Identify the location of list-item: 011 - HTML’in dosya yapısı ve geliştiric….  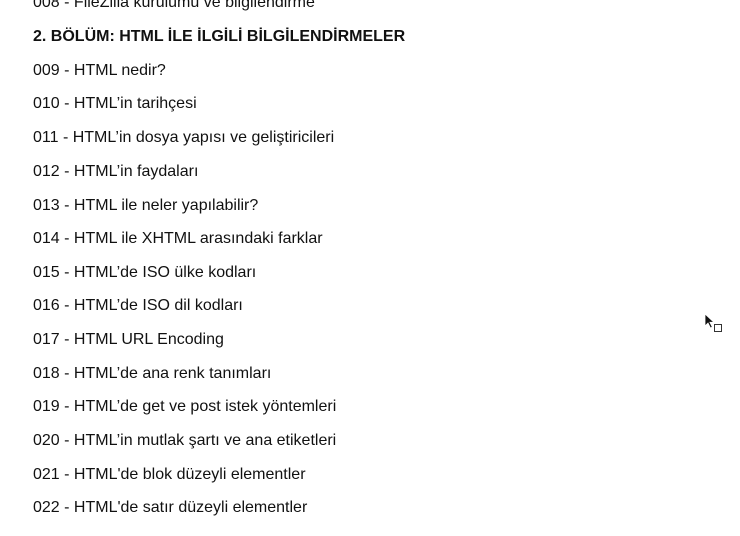
(184, 137).